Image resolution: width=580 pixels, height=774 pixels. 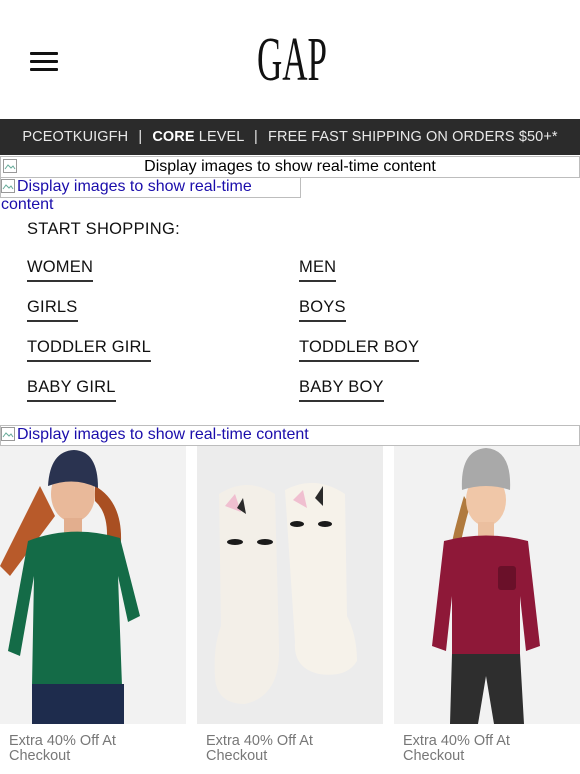 I want to click on product-card-2: Extra 40% Off At Checkout, so click(x=290, y=605).